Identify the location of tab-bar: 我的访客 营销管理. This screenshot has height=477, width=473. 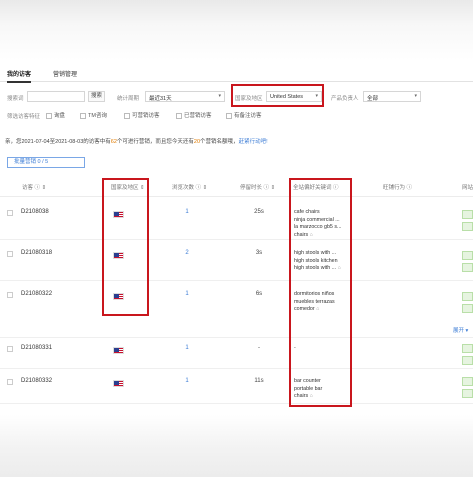
(236, 75).